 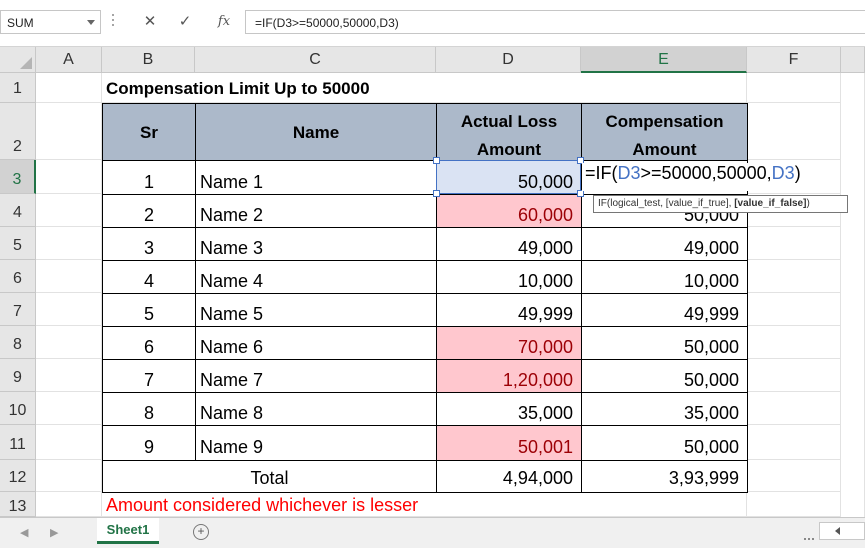 What do you see at coordinates (149, 376) in the screenshot?
I see `sr-cell: 7` at bounding box center [149, 376].